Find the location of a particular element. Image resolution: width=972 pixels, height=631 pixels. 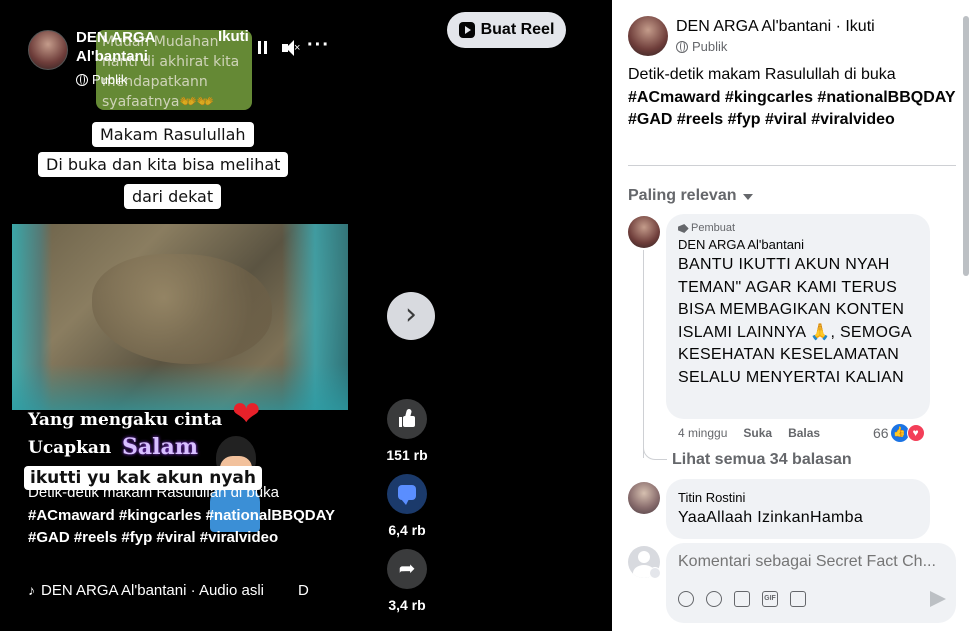

like-reaction-icon: 👍 is located at coordinates (899, 433).